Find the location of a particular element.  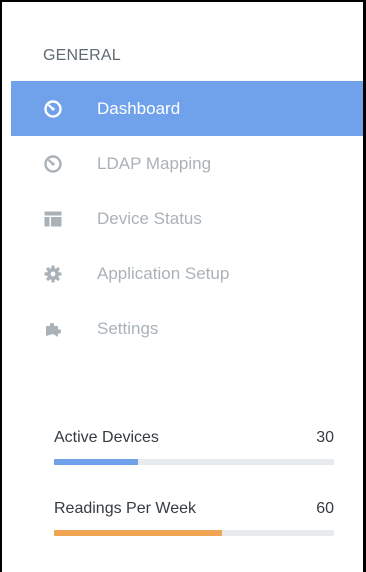

gauge-icon is located at coordinates (53, 163).